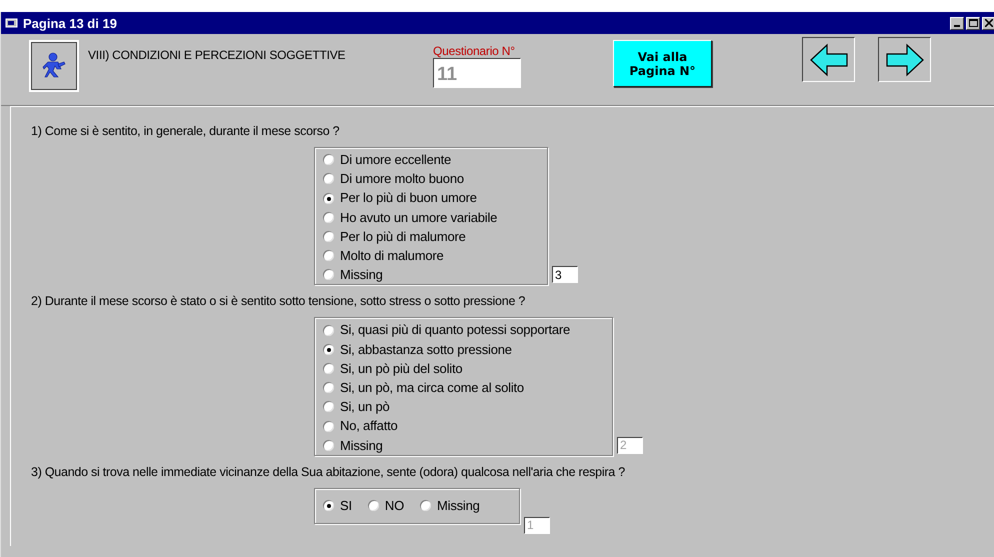 Image resolution: width=994 pixels, height=557 pixels. I want to click on section-title: VIII) CONDIZIONI E PERCEZIONI SOGGETTIVE, so click(217, 55).